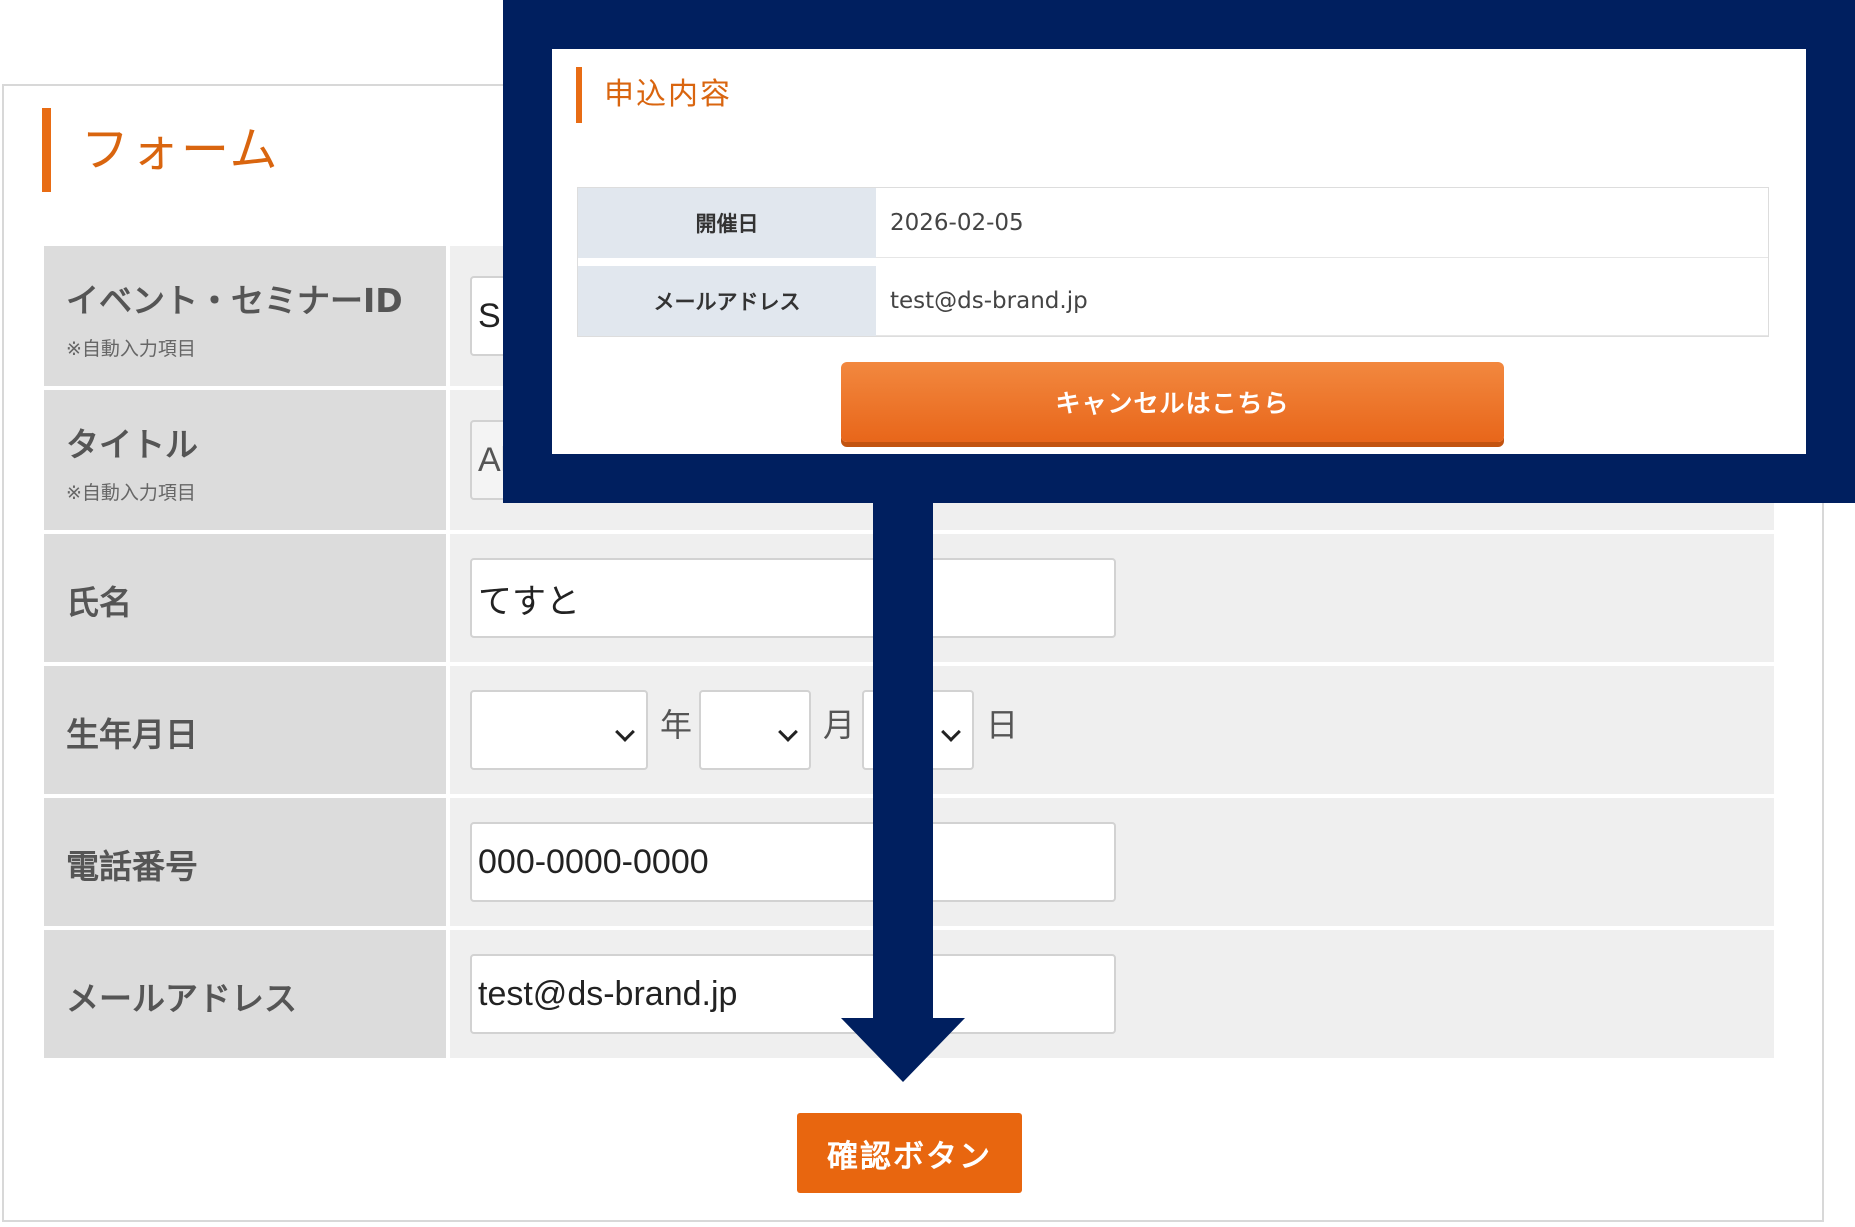  What do you see at coordinates (99, 602) in the screenshot?
I see `name-label: 氏名` at bounding box center [99, 602].